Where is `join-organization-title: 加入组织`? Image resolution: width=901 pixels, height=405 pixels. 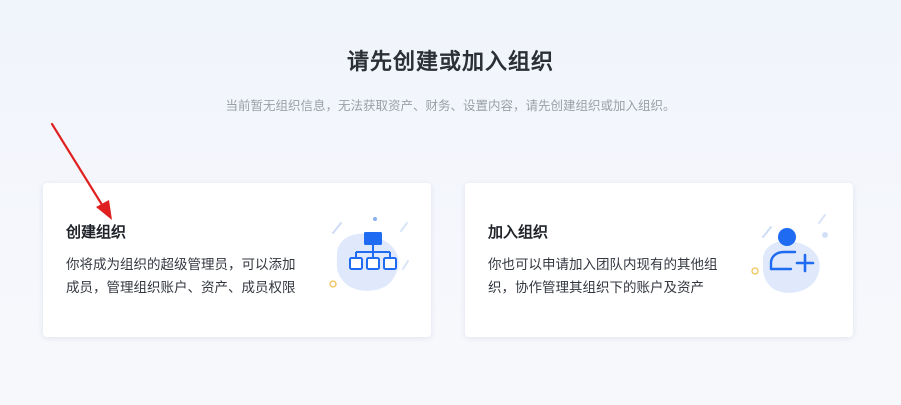
join-organization-title: 加入组织 is located at coordinates (518, 232).